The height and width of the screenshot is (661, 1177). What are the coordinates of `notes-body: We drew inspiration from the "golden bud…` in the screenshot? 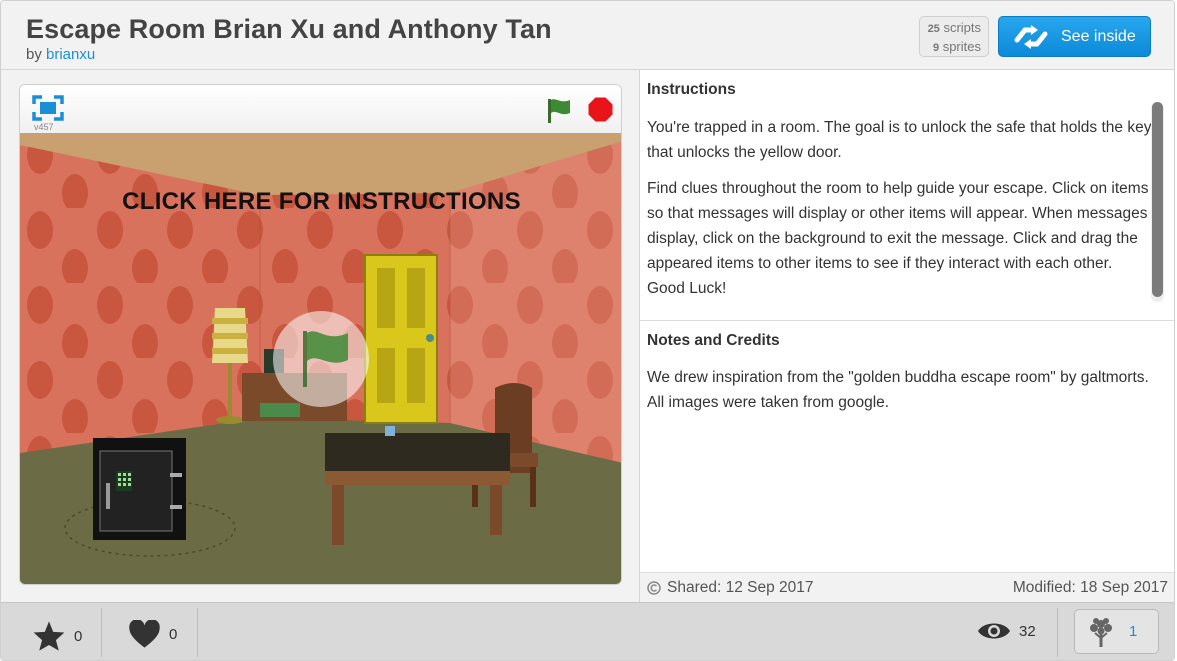 It's located at (898, 390).